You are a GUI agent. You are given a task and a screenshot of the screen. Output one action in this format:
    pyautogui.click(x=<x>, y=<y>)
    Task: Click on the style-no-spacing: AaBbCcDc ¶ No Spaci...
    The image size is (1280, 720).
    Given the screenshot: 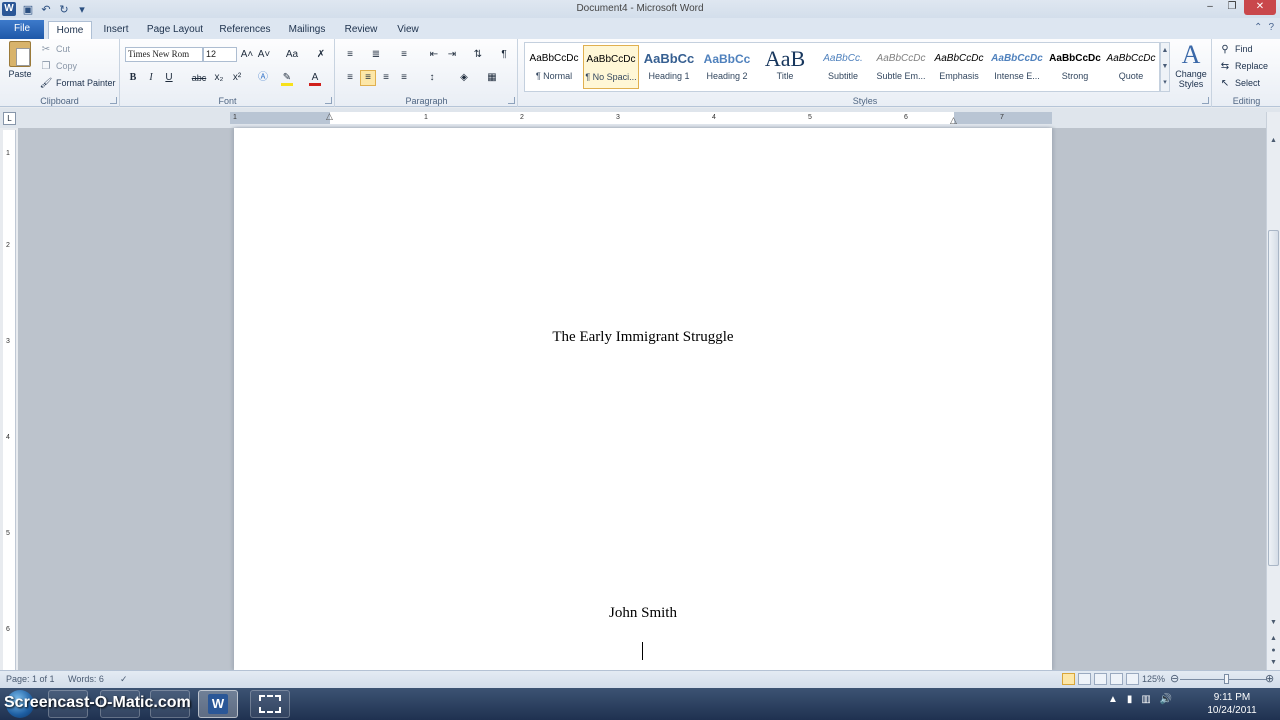 What is the action you would take?
    pyautogui.click(x=611, y=67)
    